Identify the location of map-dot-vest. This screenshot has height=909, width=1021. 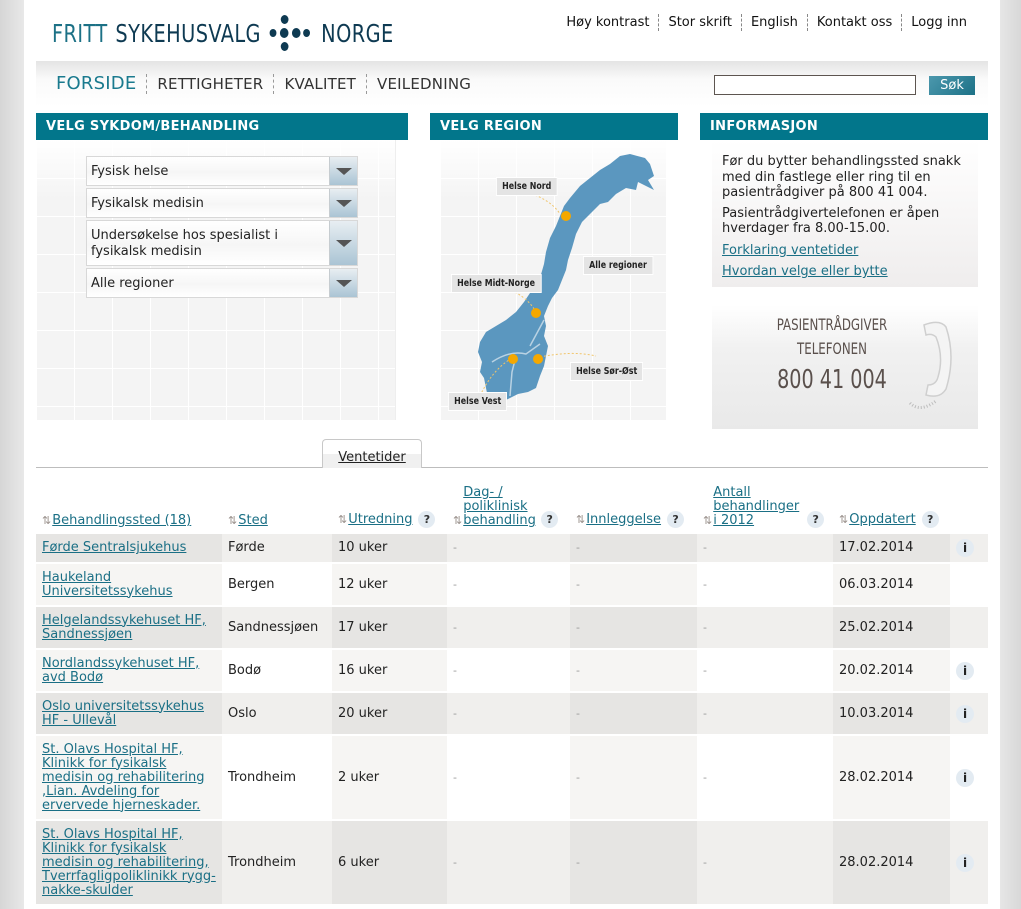
(513, 359).